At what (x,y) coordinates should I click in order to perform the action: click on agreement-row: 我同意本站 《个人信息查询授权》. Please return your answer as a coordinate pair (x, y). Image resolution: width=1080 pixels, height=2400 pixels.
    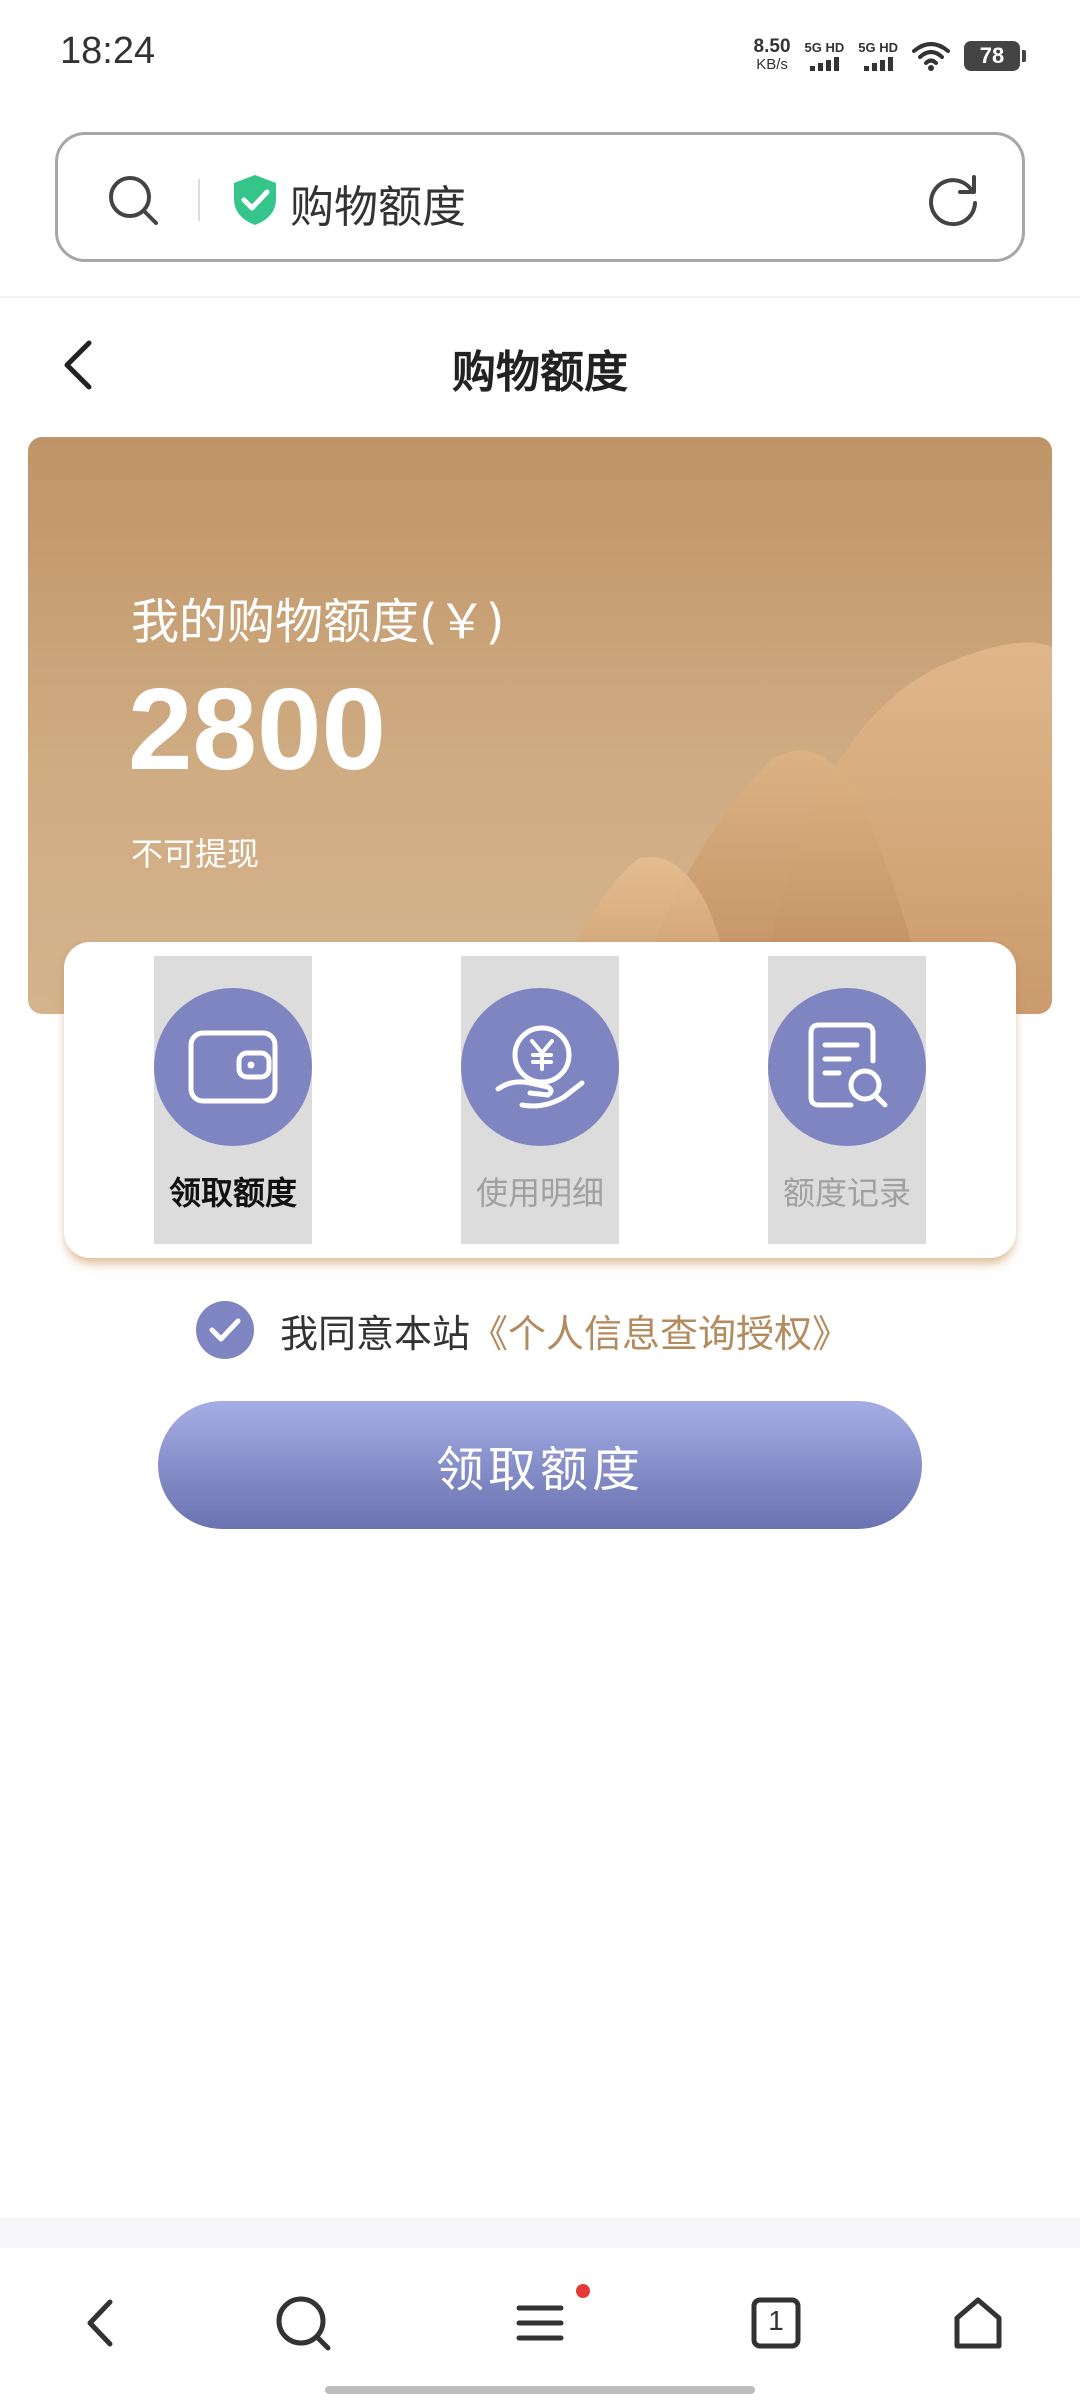
    Looking at the image, I should click on (523, 1330).